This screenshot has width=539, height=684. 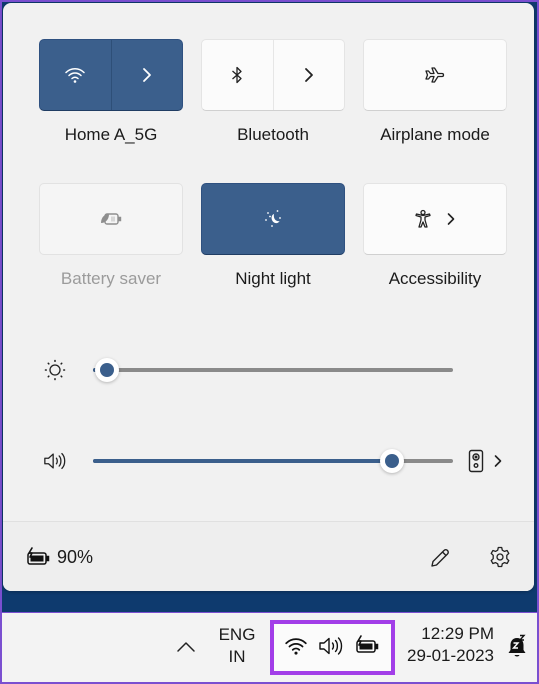 I want to click on audio-output-button, so click(x=490, y=461).